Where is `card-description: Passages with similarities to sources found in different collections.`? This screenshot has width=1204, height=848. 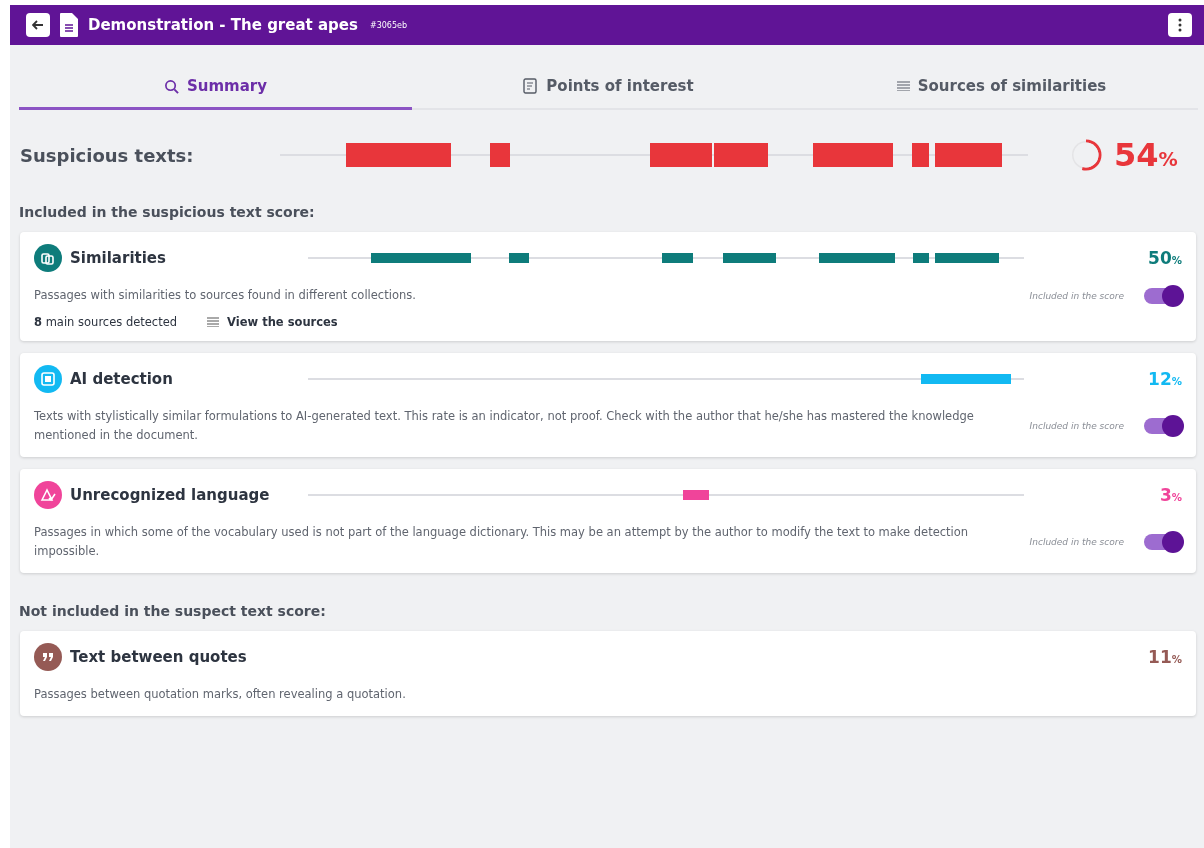 card-description: Passages with similarities to sources found in different collections. is located at coordinates (225, 295).